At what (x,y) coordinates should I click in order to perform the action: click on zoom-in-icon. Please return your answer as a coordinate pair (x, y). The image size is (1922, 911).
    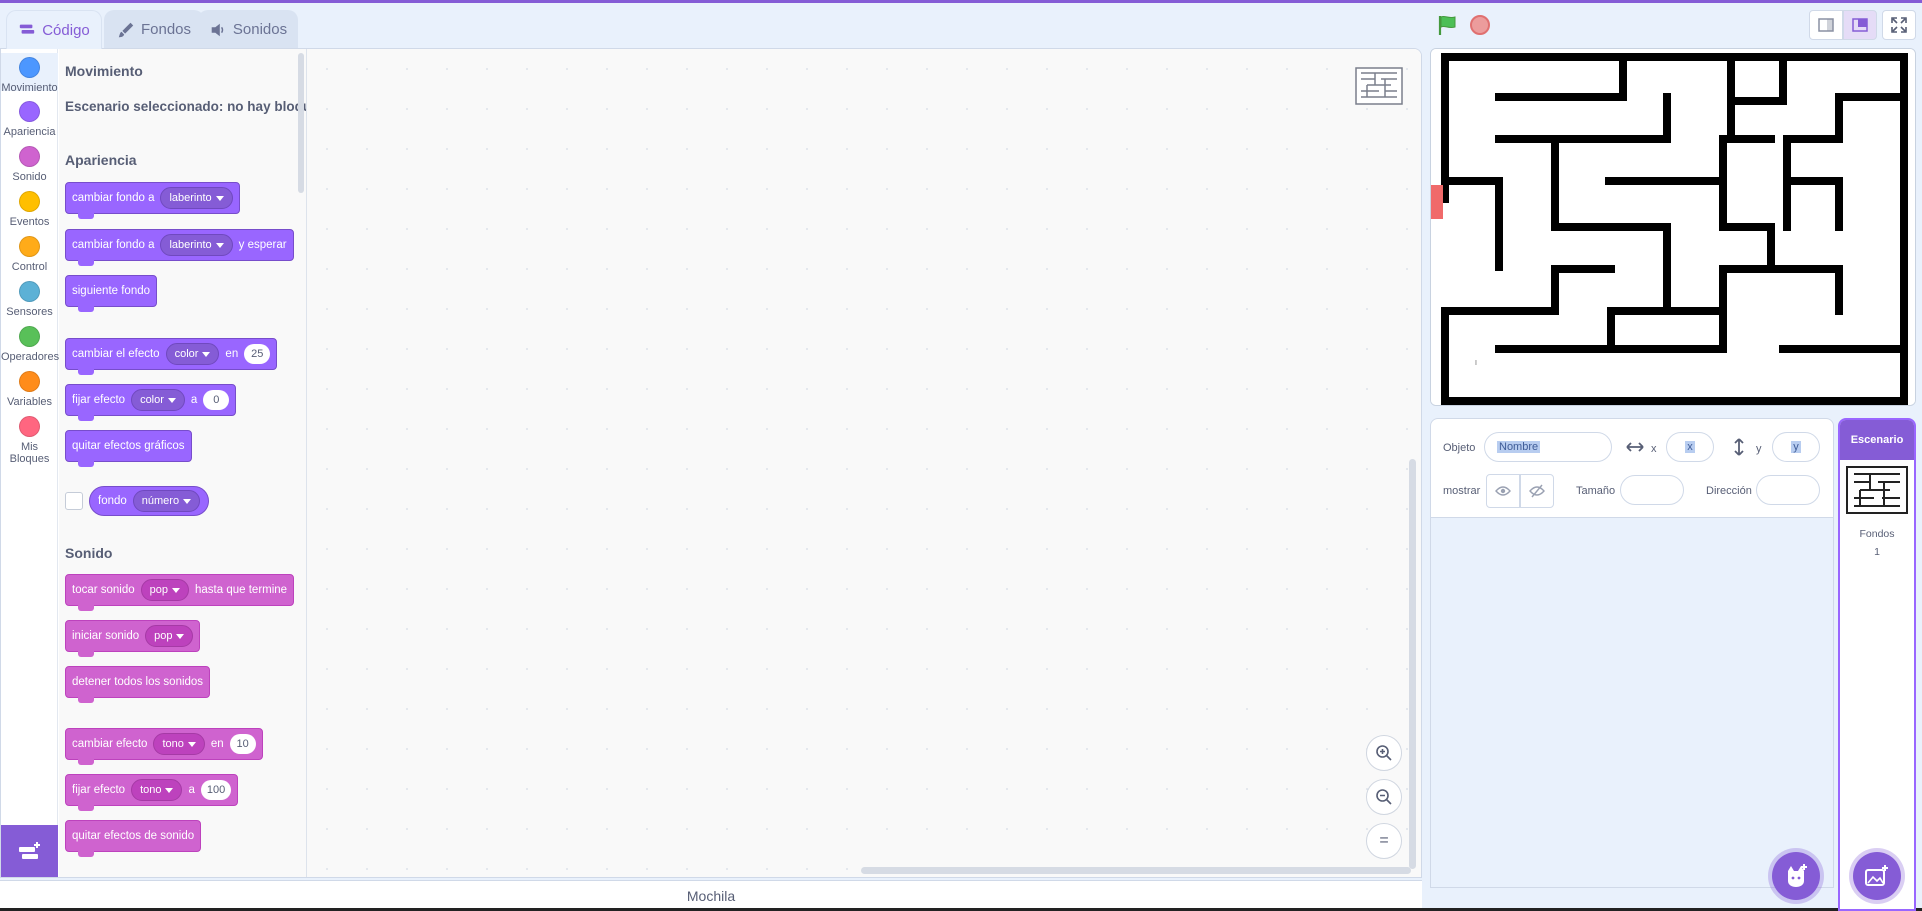
    Looking at the image, I should click on (1384, 753).